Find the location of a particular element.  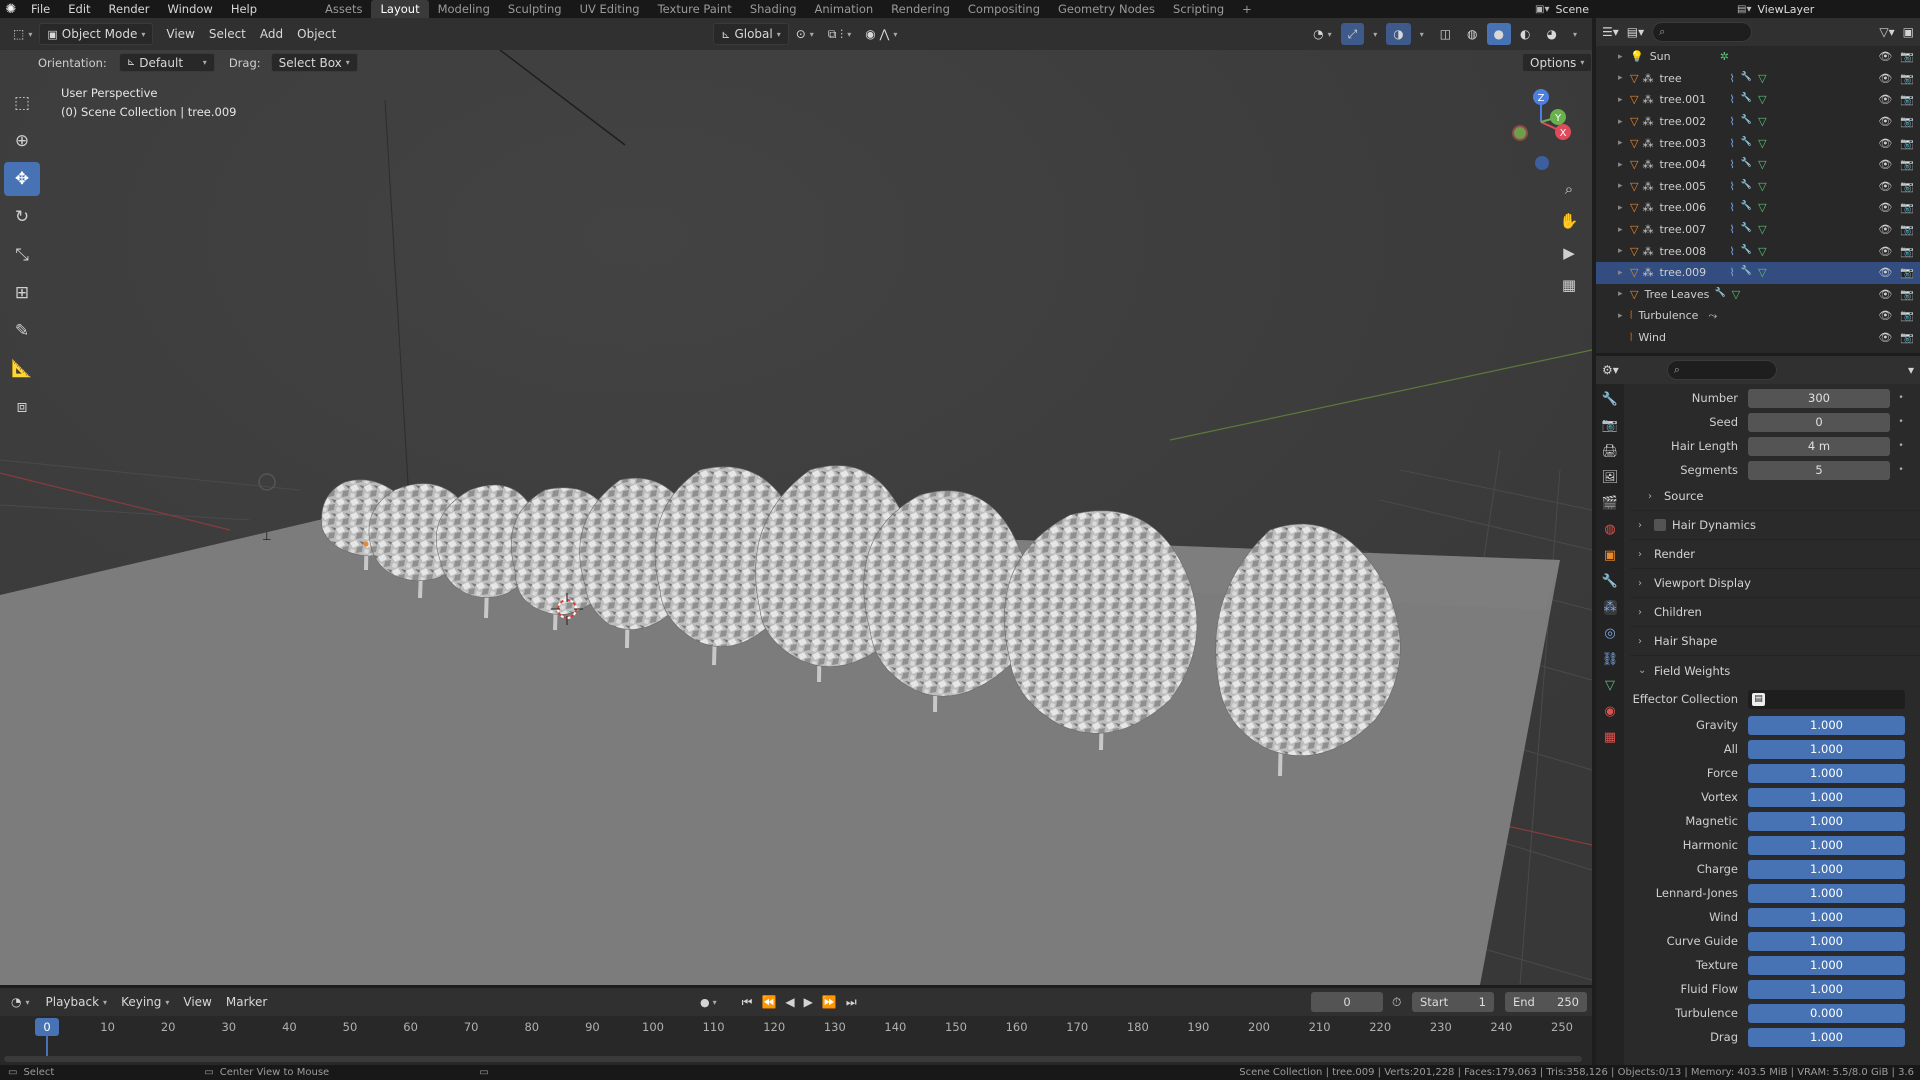

proportional-edit-icon: ◉ ⋀ ▾ is located at coordinates (881, 34).